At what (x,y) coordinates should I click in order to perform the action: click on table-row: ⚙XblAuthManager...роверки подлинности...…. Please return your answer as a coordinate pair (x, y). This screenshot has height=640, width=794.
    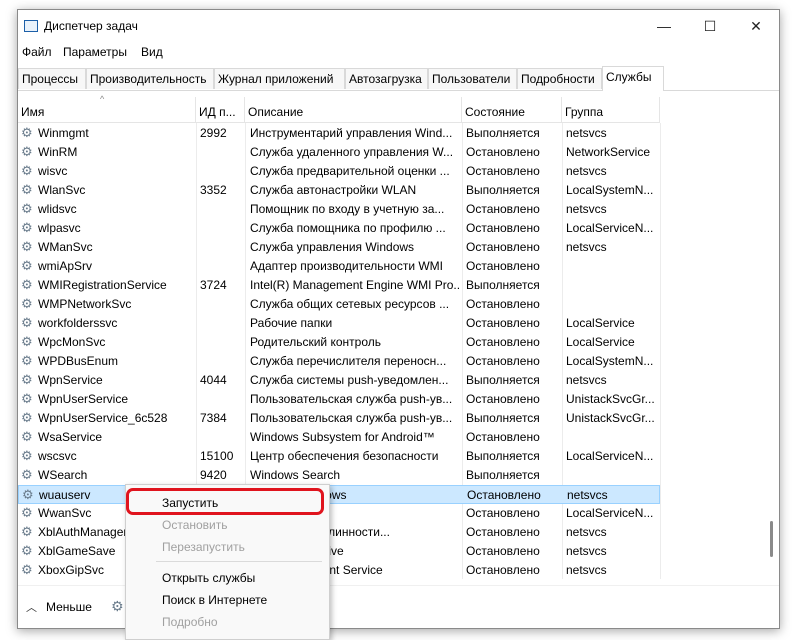
    Looking at the image, I should click on (339, 532).